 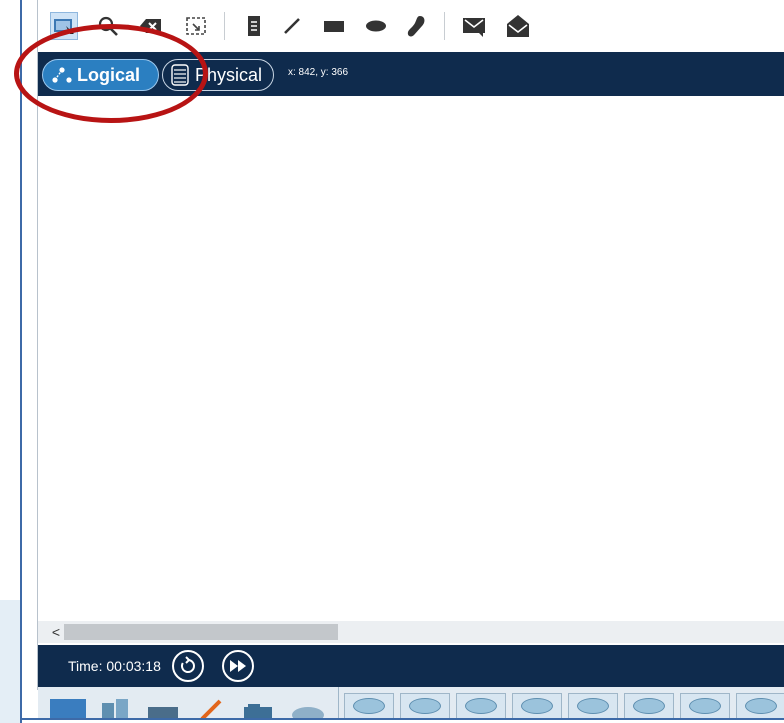 I want to click on freeform-draw-icon, so click(x=416, y=26).